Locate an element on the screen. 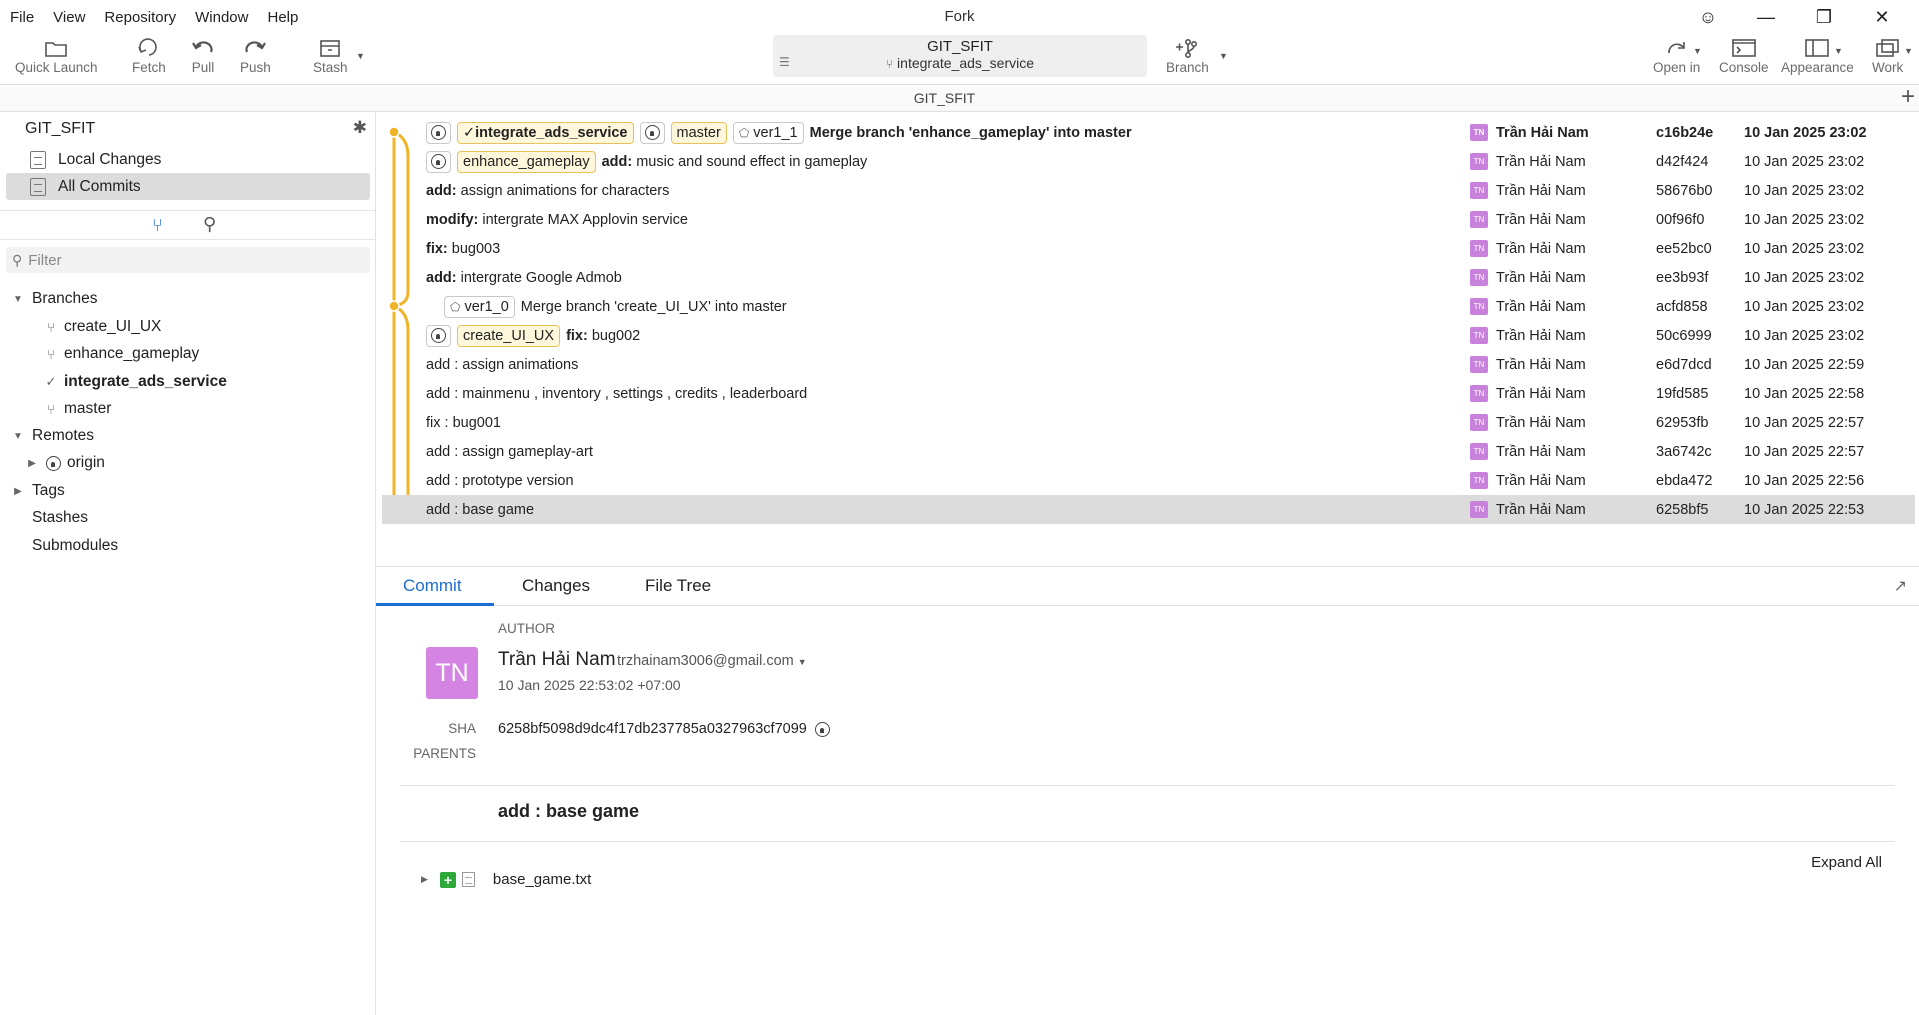 This screenshot has width=1919, height=1015. commit-sha: 00f96f0 is located at coordinates (1680, 219).